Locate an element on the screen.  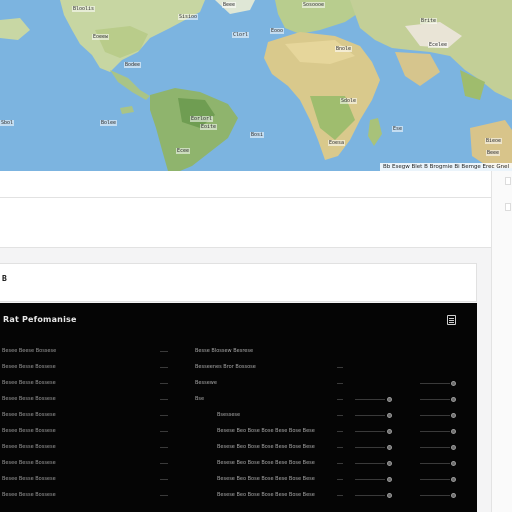
table-row: Besee Besse Bossese Bse is located at coordinates (238, 402).